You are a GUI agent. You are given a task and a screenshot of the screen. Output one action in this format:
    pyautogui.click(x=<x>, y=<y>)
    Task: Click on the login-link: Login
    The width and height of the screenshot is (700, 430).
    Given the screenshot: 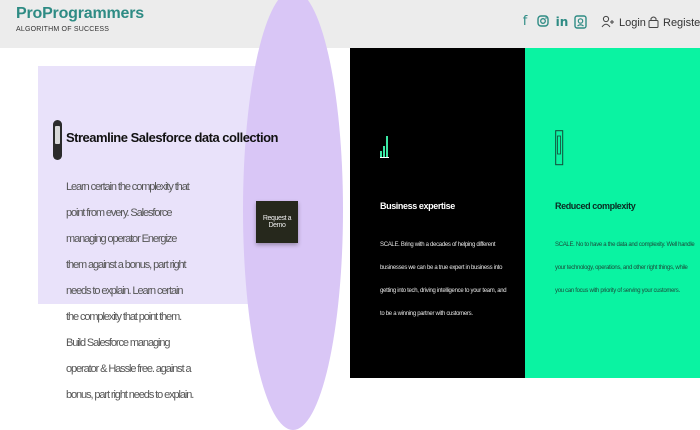 What is the action you would take?
    pyautogui.click(x=632, y=23)
    